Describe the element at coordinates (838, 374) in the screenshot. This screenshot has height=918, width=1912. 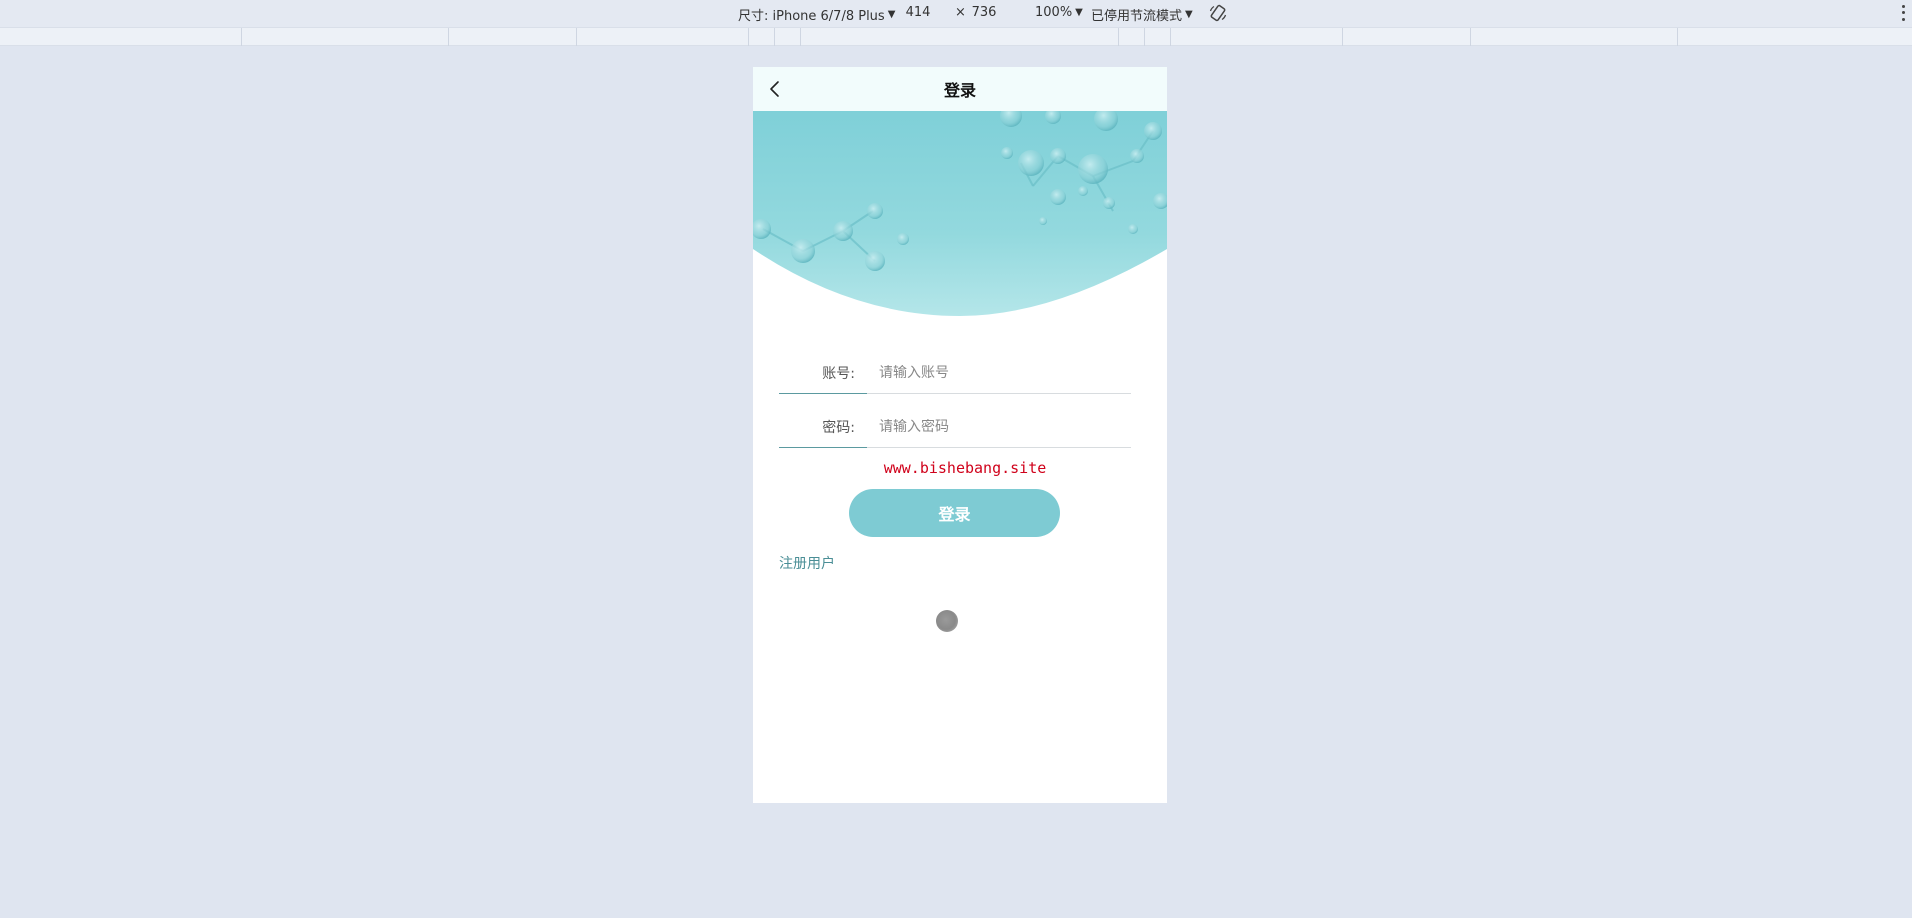
I see `account-label: 账号:` at that location.